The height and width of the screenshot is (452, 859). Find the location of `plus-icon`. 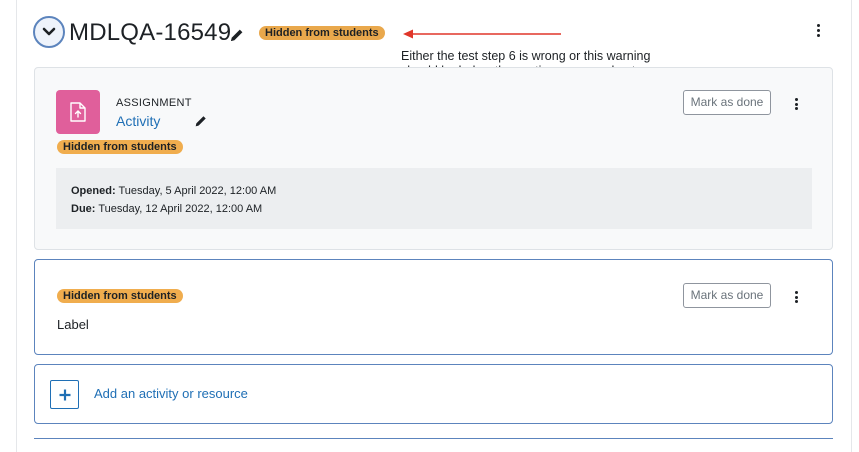

plus-icon is located at coordinates (64, 394).